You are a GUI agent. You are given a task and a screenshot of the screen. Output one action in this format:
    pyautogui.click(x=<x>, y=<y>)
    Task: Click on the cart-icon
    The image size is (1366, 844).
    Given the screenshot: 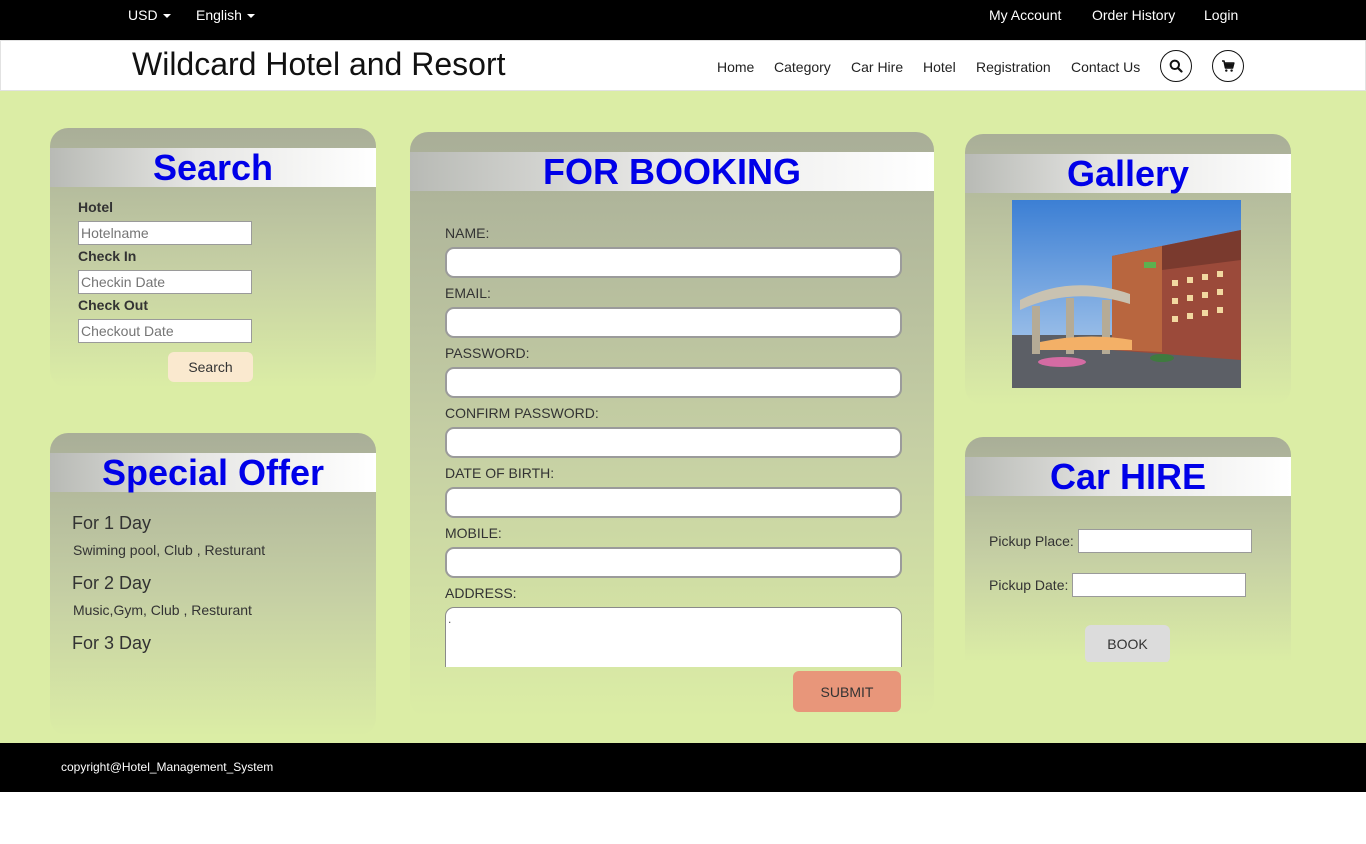 What is the action you would take?
    pyautogui.click(x=1228, y=66)
    